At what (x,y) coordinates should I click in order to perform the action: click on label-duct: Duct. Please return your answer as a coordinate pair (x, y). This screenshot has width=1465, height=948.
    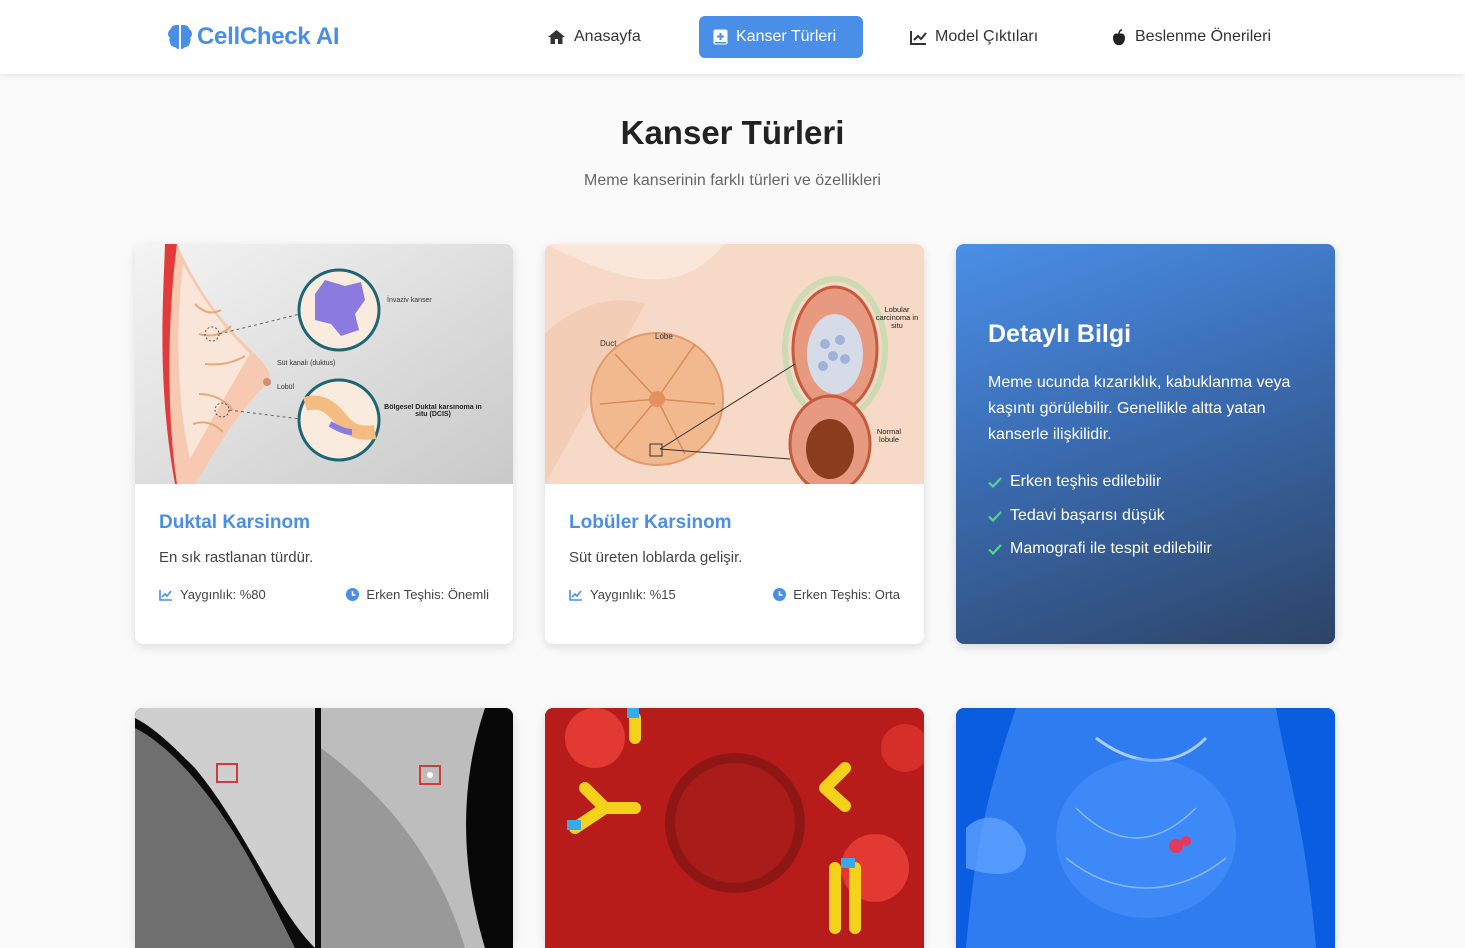
    Looking at the image, I should click on (608, 343).